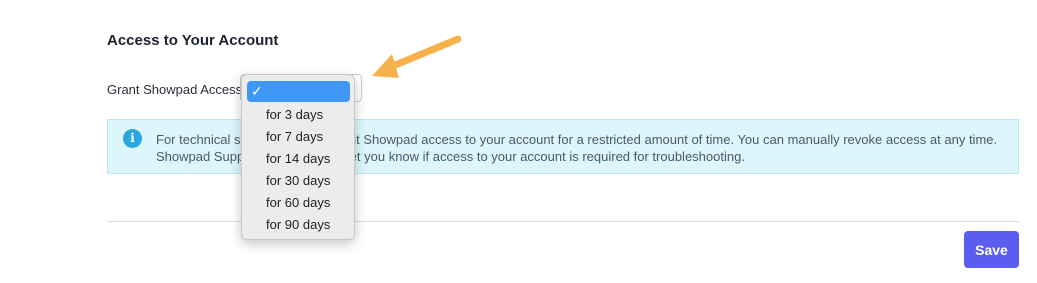  Describe the element at coordinates (294, 137) in the screenshot. I see `dropdown-option-7-days: for 7 days` at that location.